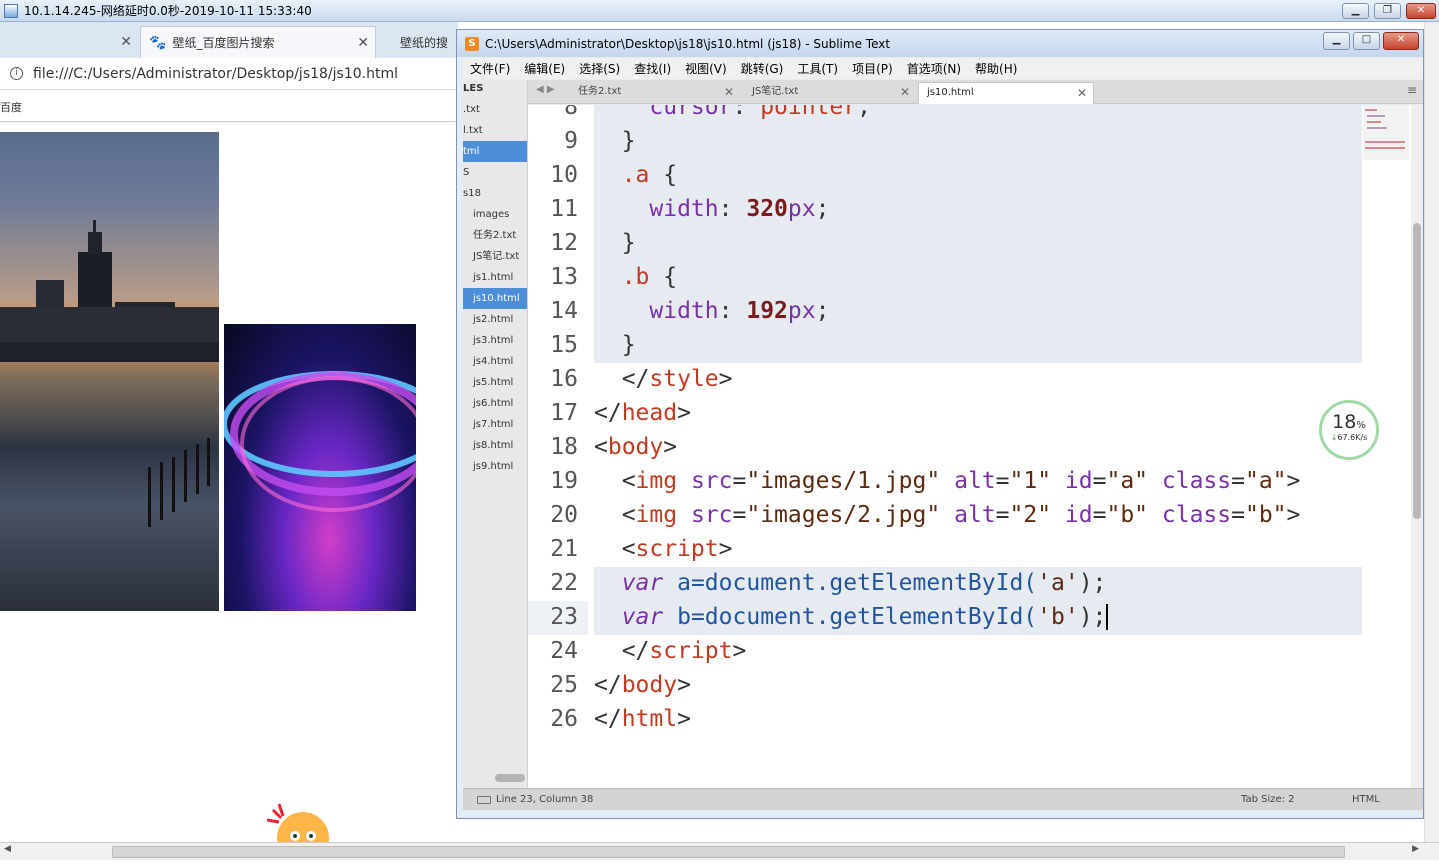 The image size is (1439, 864). What do you see at coordinates (1361, 425) in the screenshot?
I see `net-percent-unit: %` at bounding box center [1361, 425].